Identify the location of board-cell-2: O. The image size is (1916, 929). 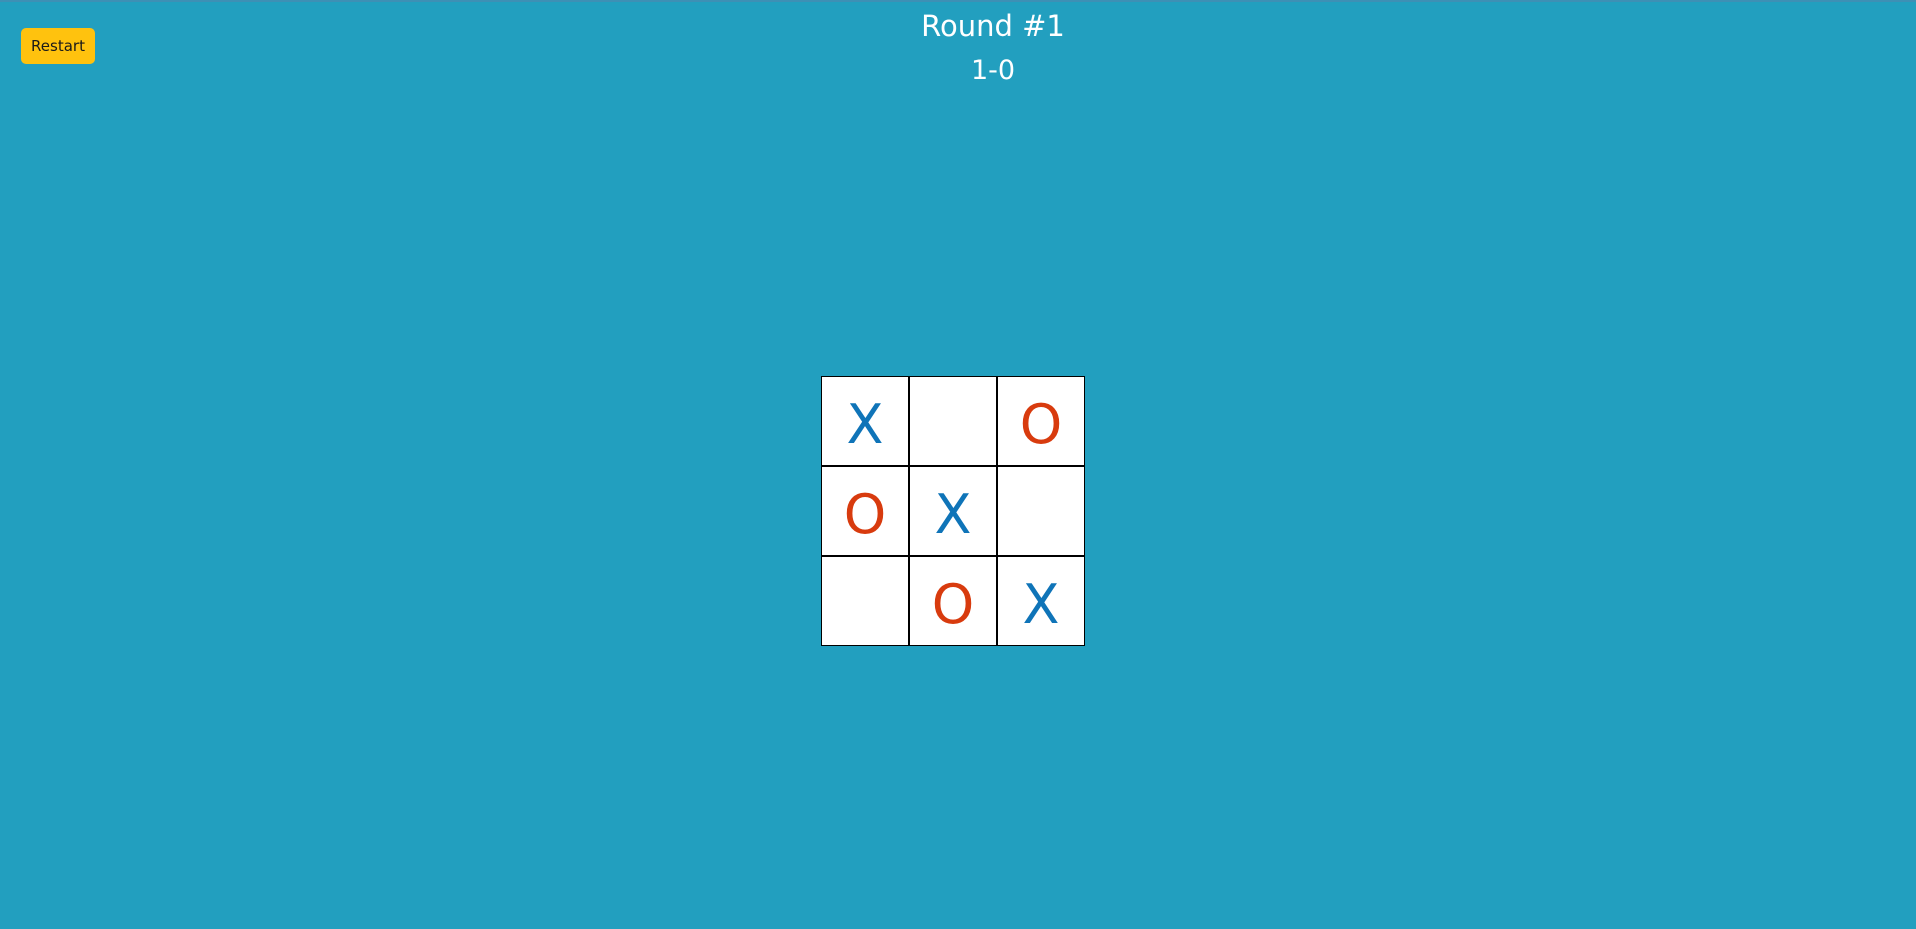
(1041, 421).